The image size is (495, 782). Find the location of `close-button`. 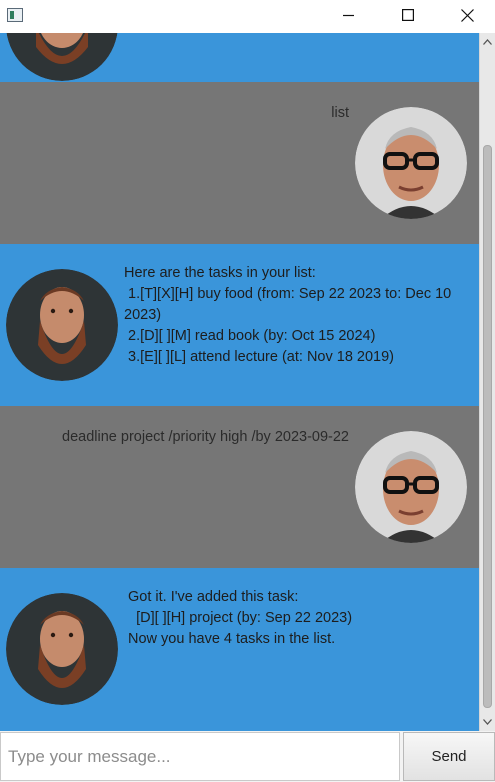

close-button is located at coordinates (467, 15).